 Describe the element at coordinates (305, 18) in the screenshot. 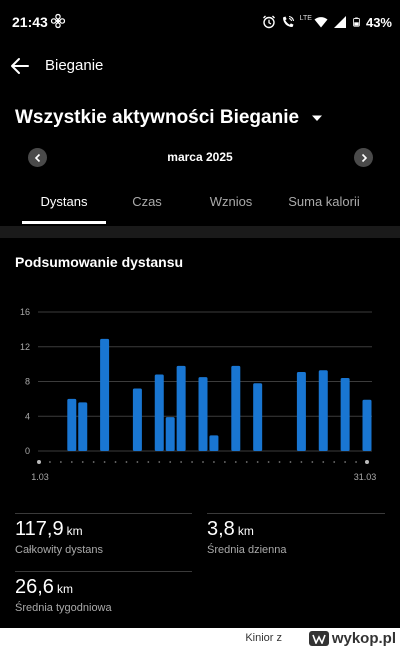

I see `status-network: LTE` at that location.